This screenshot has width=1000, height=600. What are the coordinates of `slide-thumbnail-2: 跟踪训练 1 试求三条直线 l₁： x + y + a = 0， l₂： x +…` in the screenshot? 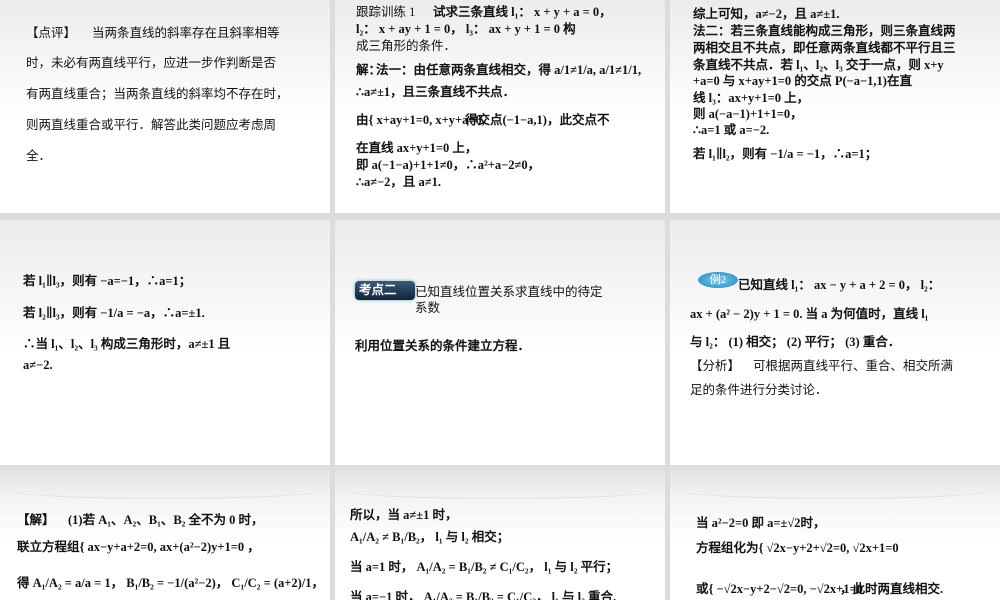 It's located at (500, 106).